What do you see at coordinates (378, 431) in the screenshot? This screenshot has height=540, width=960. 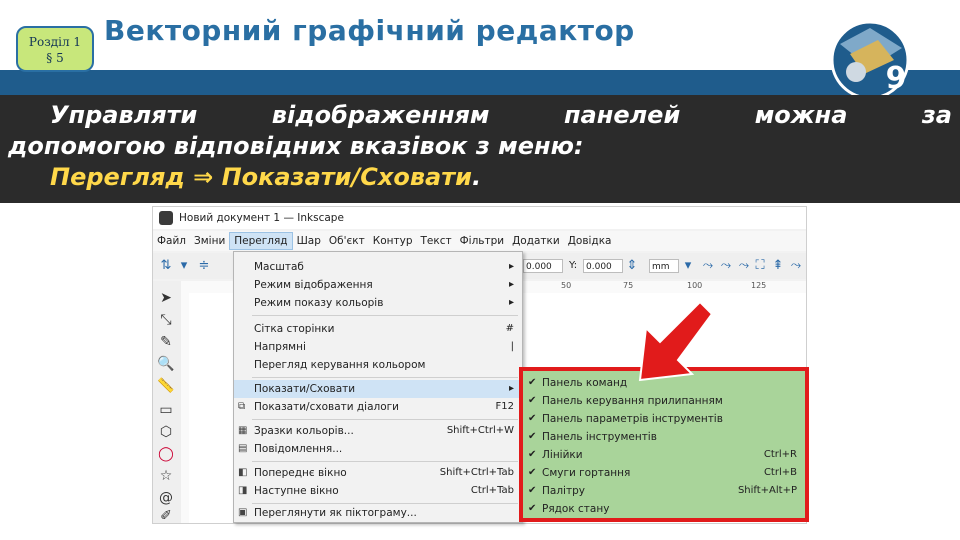 I see `view-menu-item-swatches: ▦ Зразки кольорів... Shift+Ctrl+W` at bounding box center [378, 431].